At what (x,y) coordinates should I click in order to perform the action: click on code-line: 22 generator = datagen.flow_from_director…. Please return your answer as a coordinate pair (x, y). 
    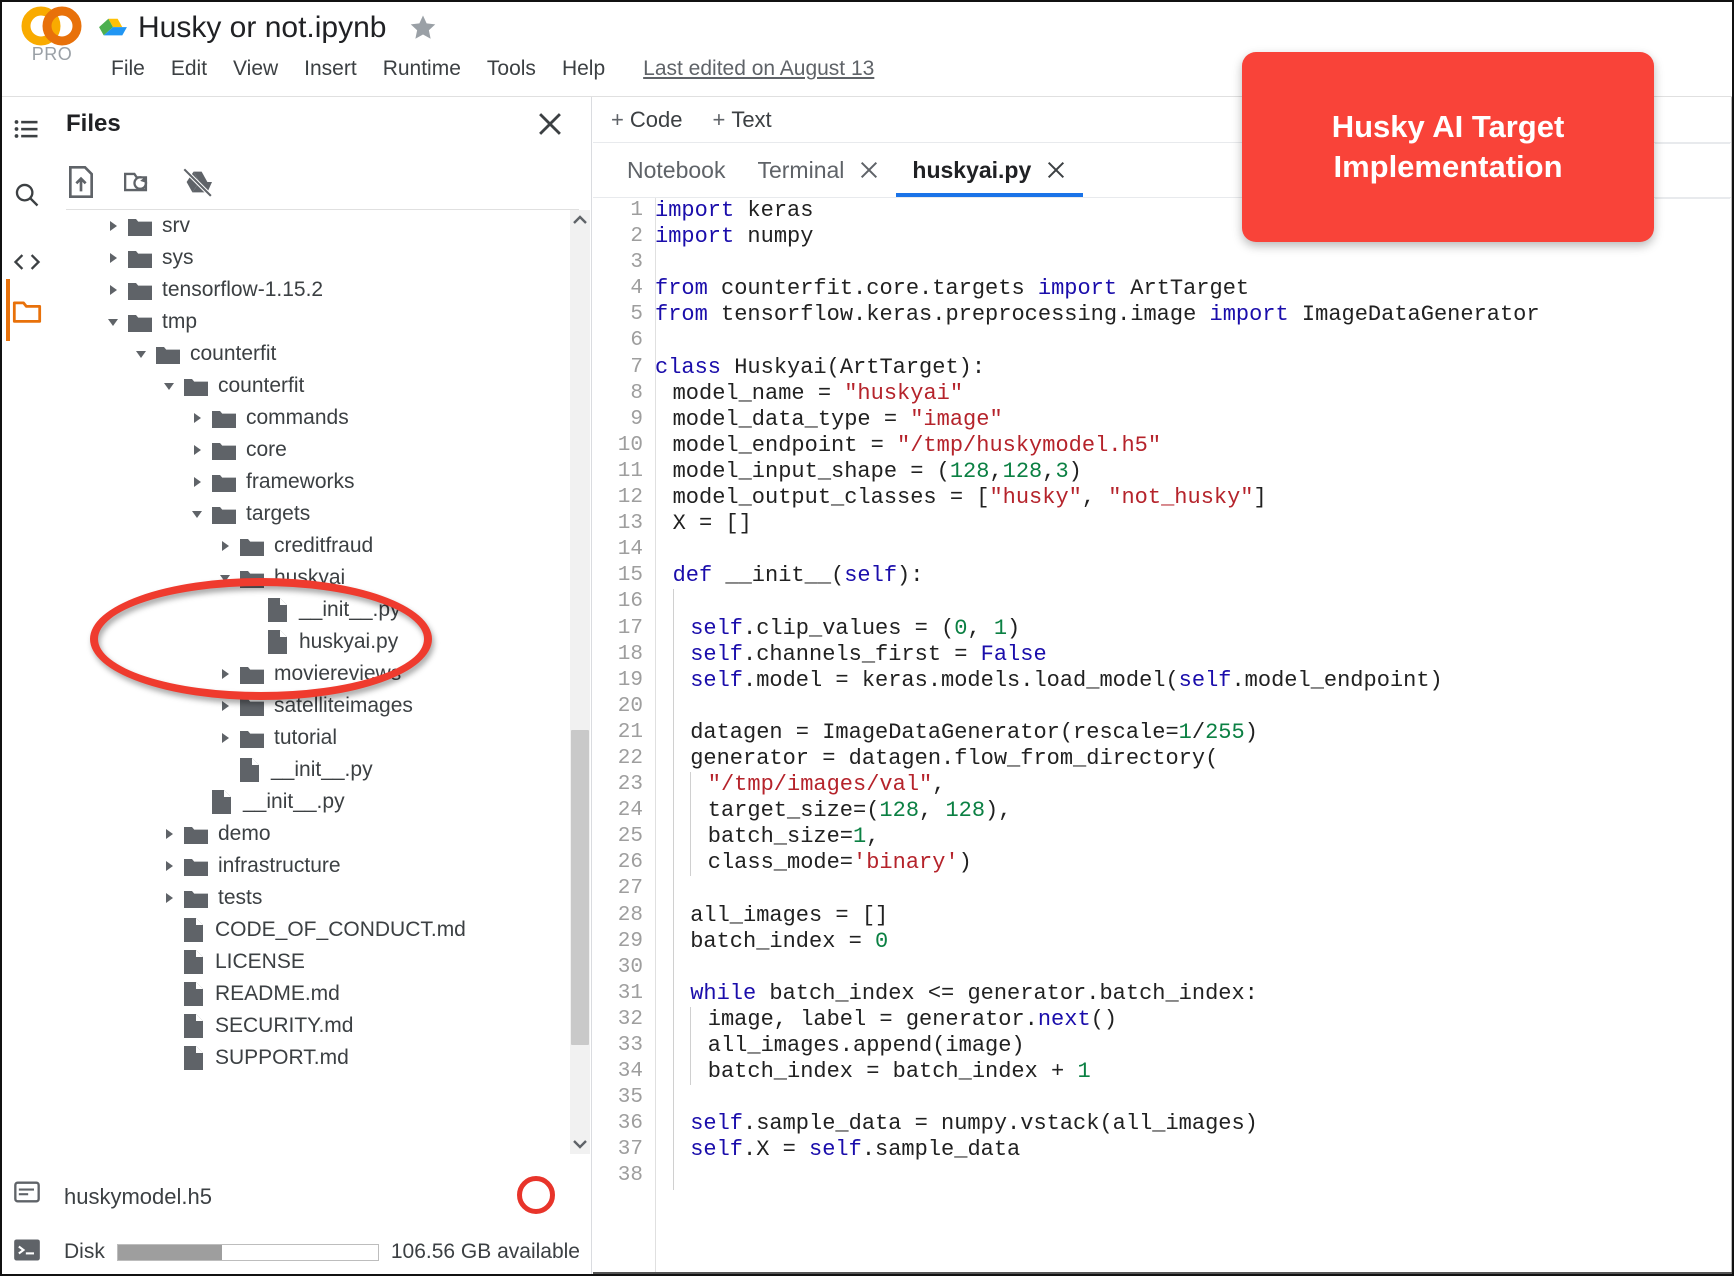
    Looking at the image, I should click on (1162, 759).